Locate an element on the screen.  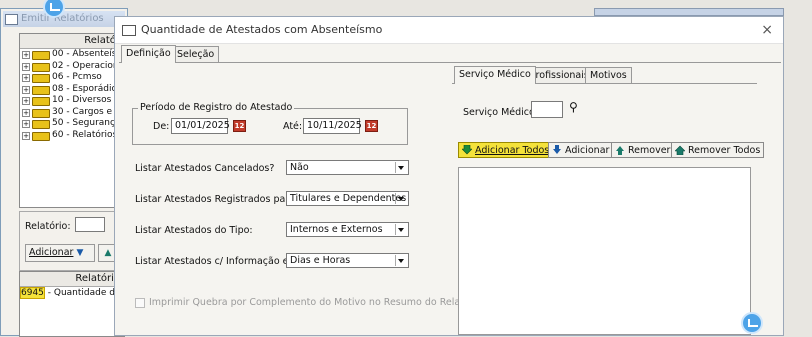
search-icon: ⚲ is located at coordinates (573, 107).